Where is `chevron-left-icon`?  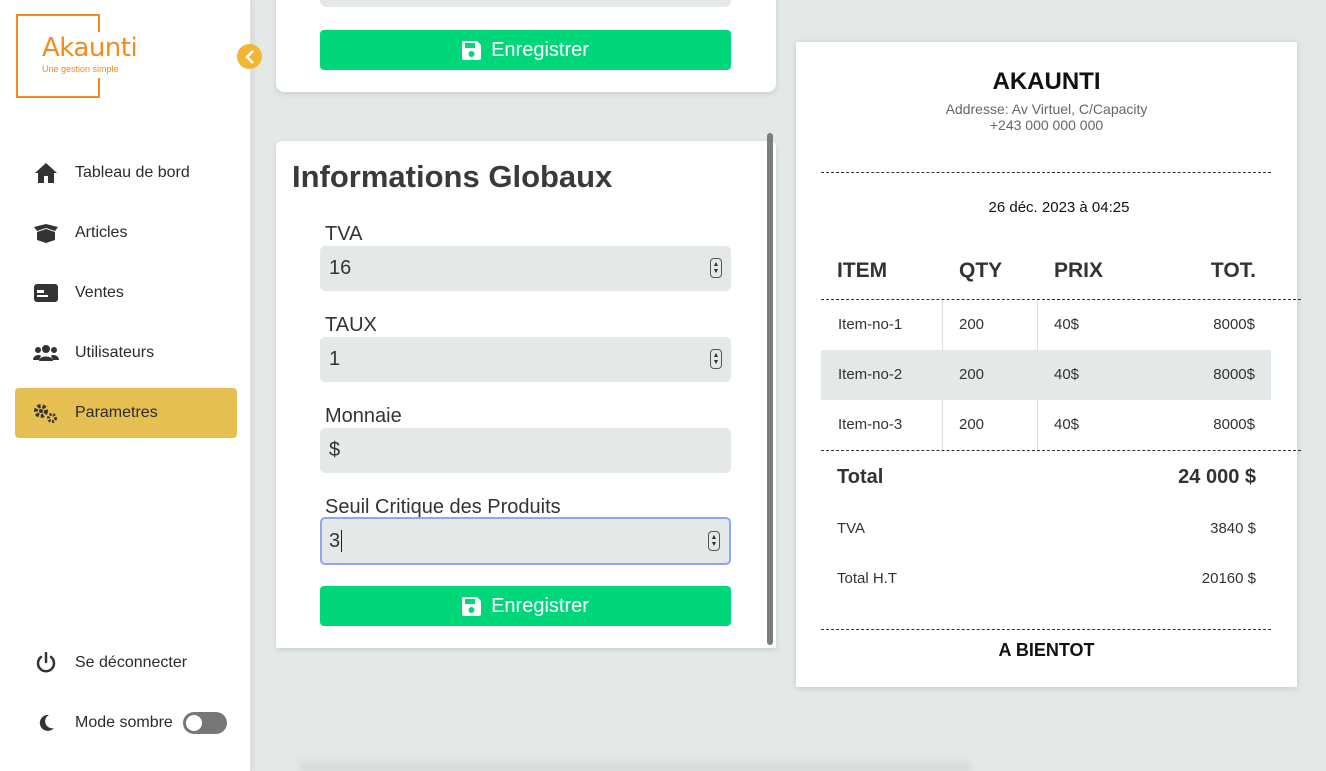
chevron-left-icon is located at coordinates (249, 56).